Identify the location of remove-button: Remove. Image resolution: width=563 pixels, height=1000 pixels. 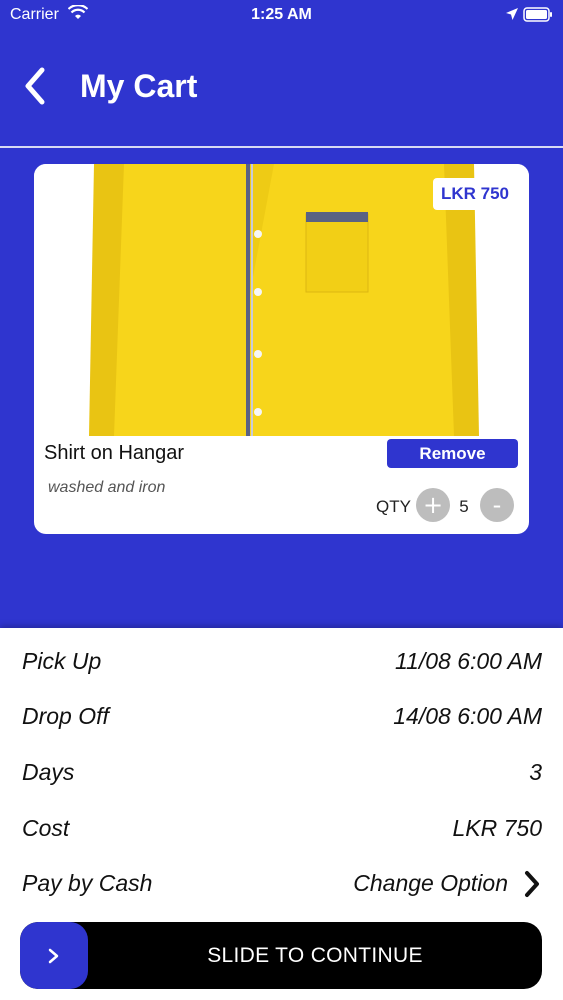
(452, 453).